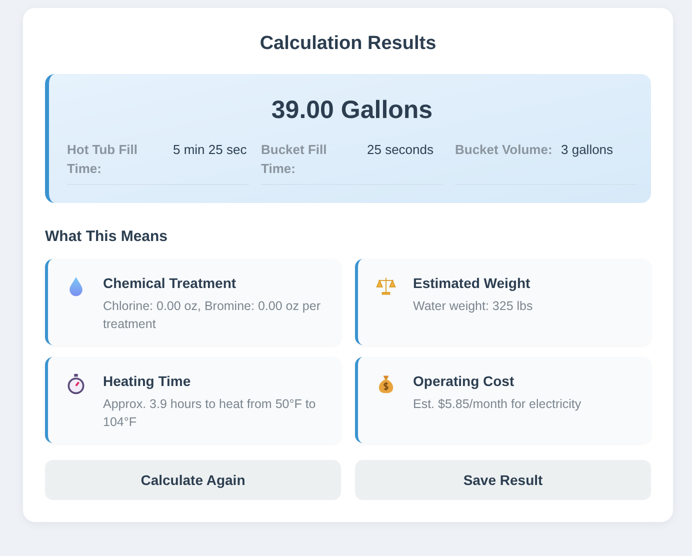 The height and width of the screenshot is (556, 692). I want to click on result-amount: 39.00 Gallons, so click(352, 110).